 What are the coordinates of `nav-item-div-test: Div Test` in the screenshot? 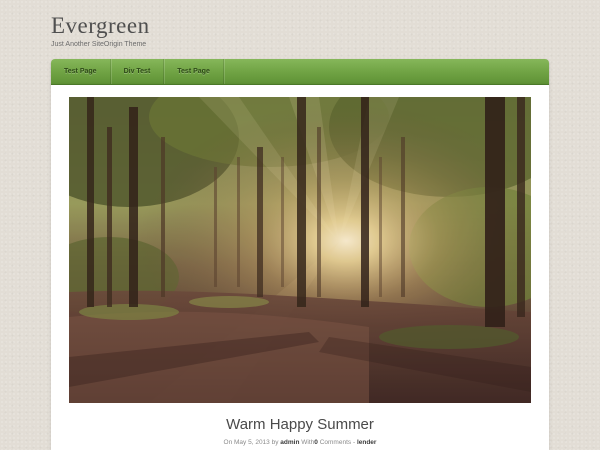 It's located at (138, 71).